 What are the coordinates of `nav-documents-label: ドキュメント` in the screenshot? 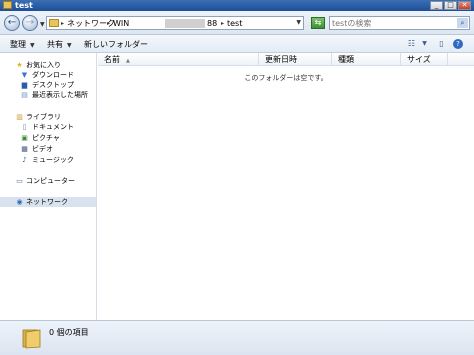 It's located at (53, 127).